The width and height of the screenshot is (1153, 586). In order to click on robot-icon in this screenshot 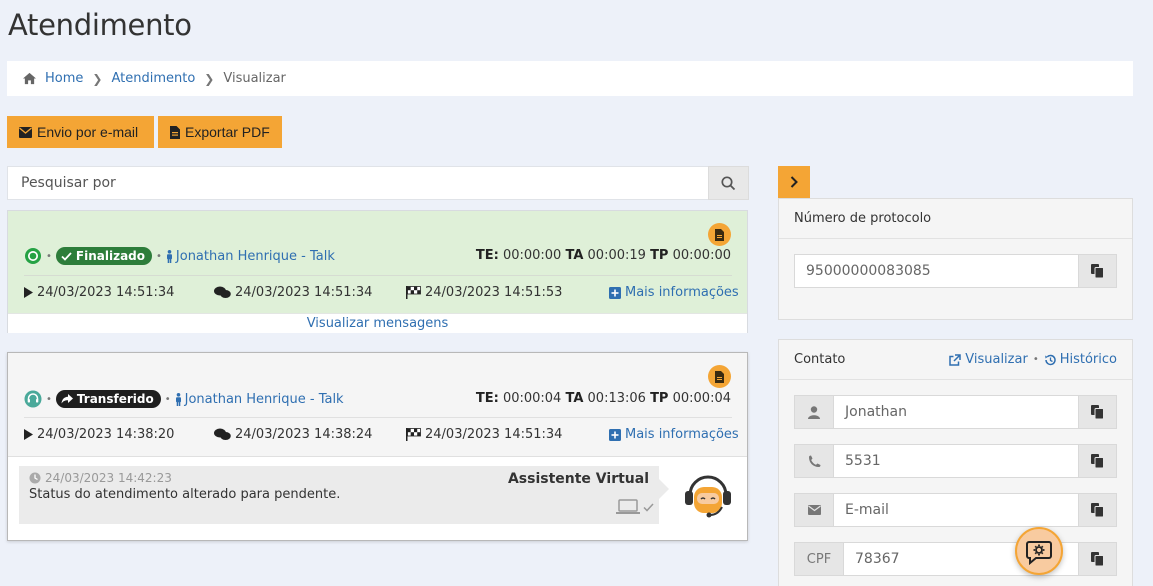, I will do `click(708, 496)`.